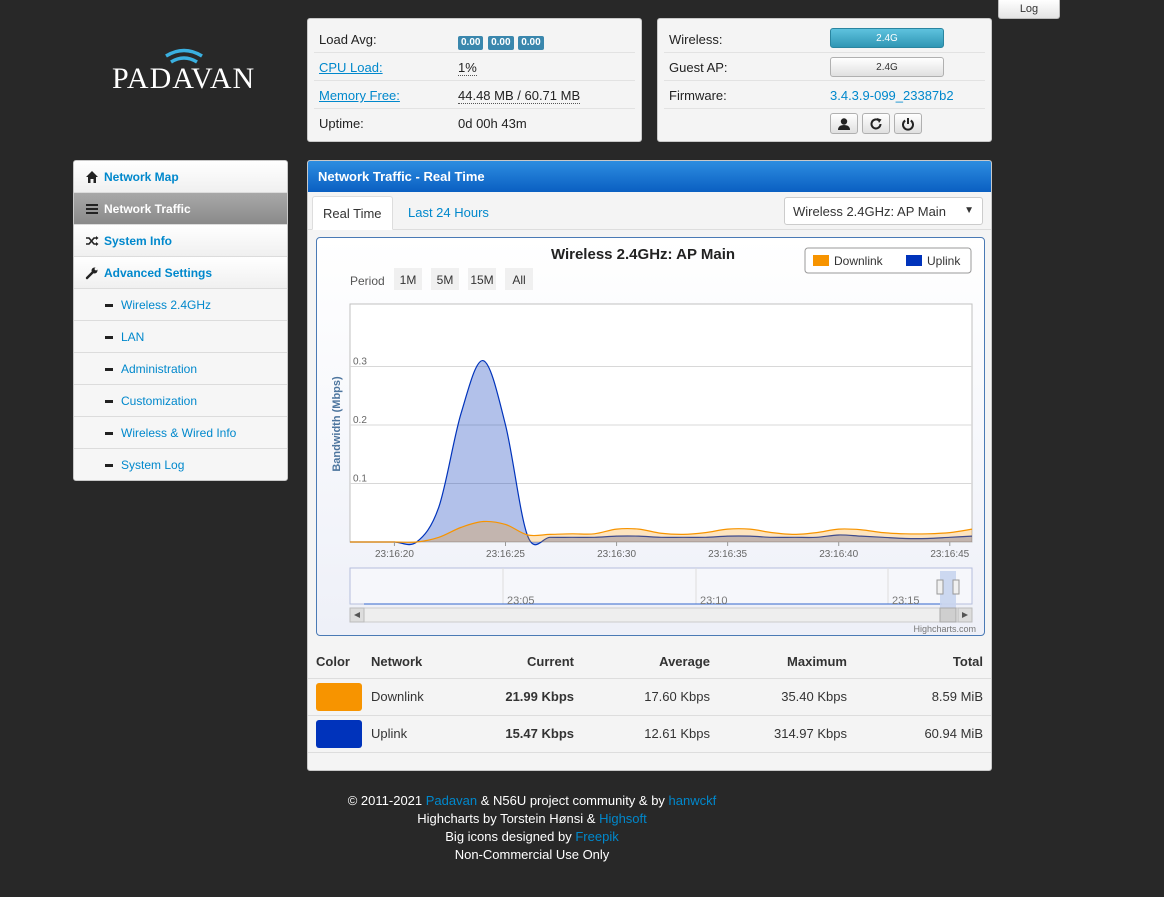 This screenshot has width=1164, height=897. What do you see at coordinates (180, 177) in the screenshot?
I see `sidebar-item-network-map: Network Map` at bounding box center [180, 177].